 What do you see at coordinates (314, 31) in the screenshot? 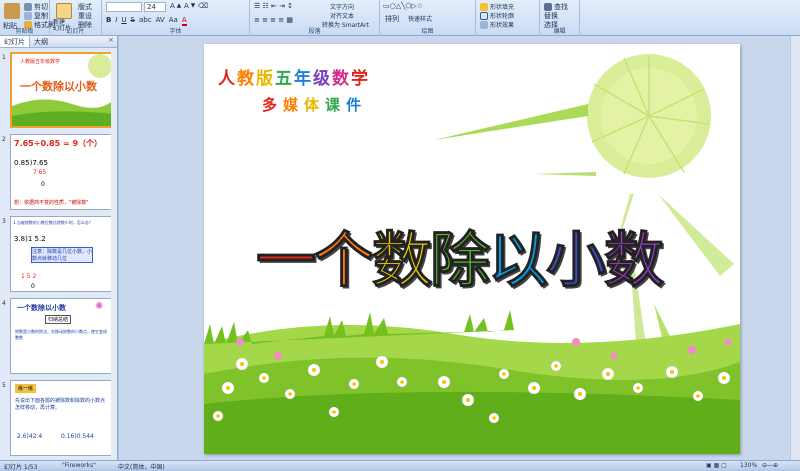
I see `paragraph-group-label: 段落` at bounding box center [314, 31].